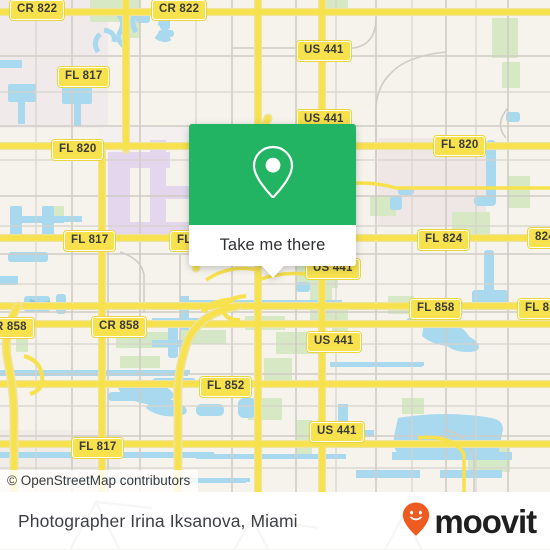  I want to click on road-shield: CR 858, so click(119, 327).